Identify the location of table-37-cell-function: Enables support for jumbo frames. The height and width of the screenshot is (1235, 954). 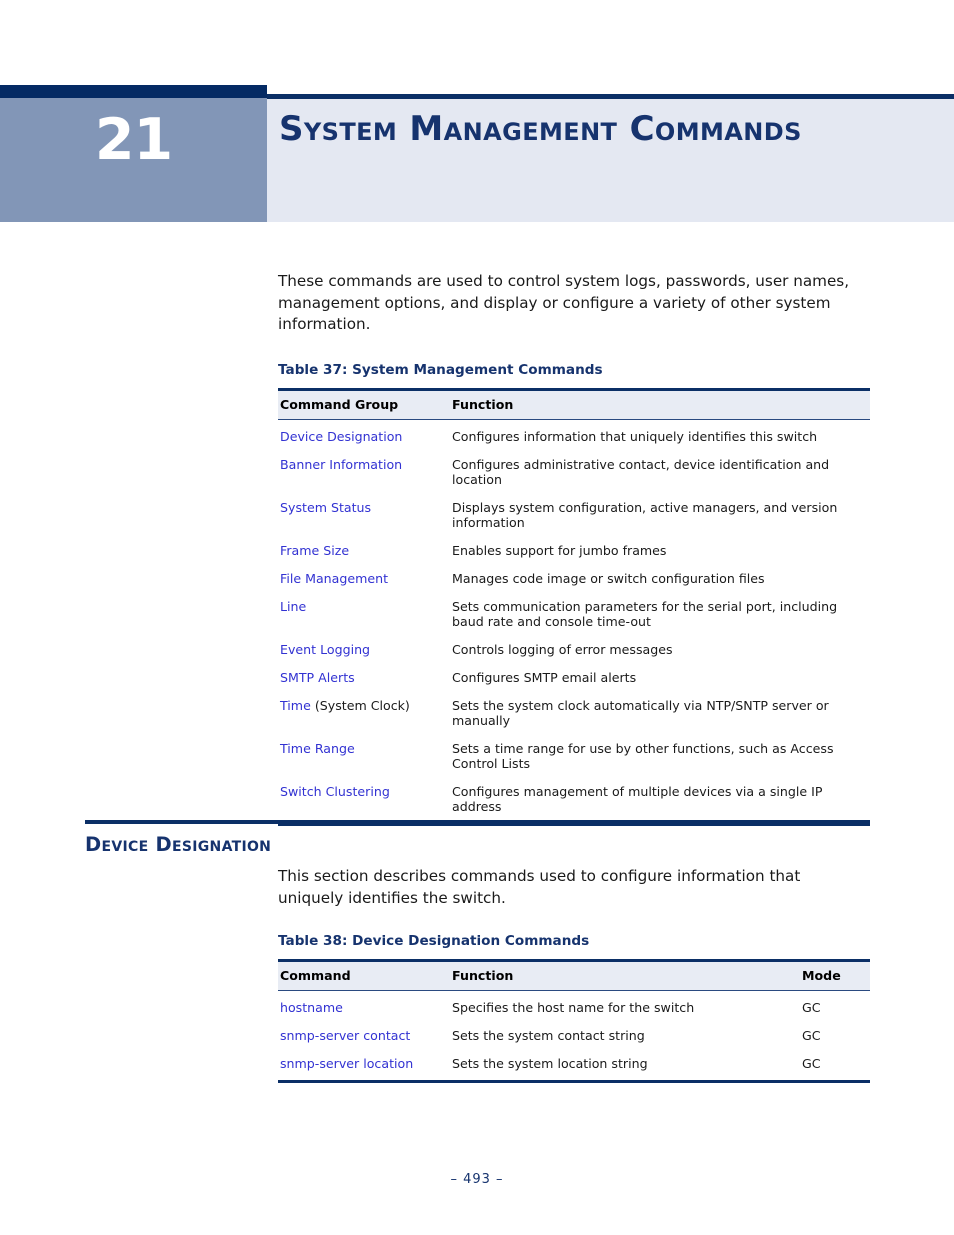
(559, 550).